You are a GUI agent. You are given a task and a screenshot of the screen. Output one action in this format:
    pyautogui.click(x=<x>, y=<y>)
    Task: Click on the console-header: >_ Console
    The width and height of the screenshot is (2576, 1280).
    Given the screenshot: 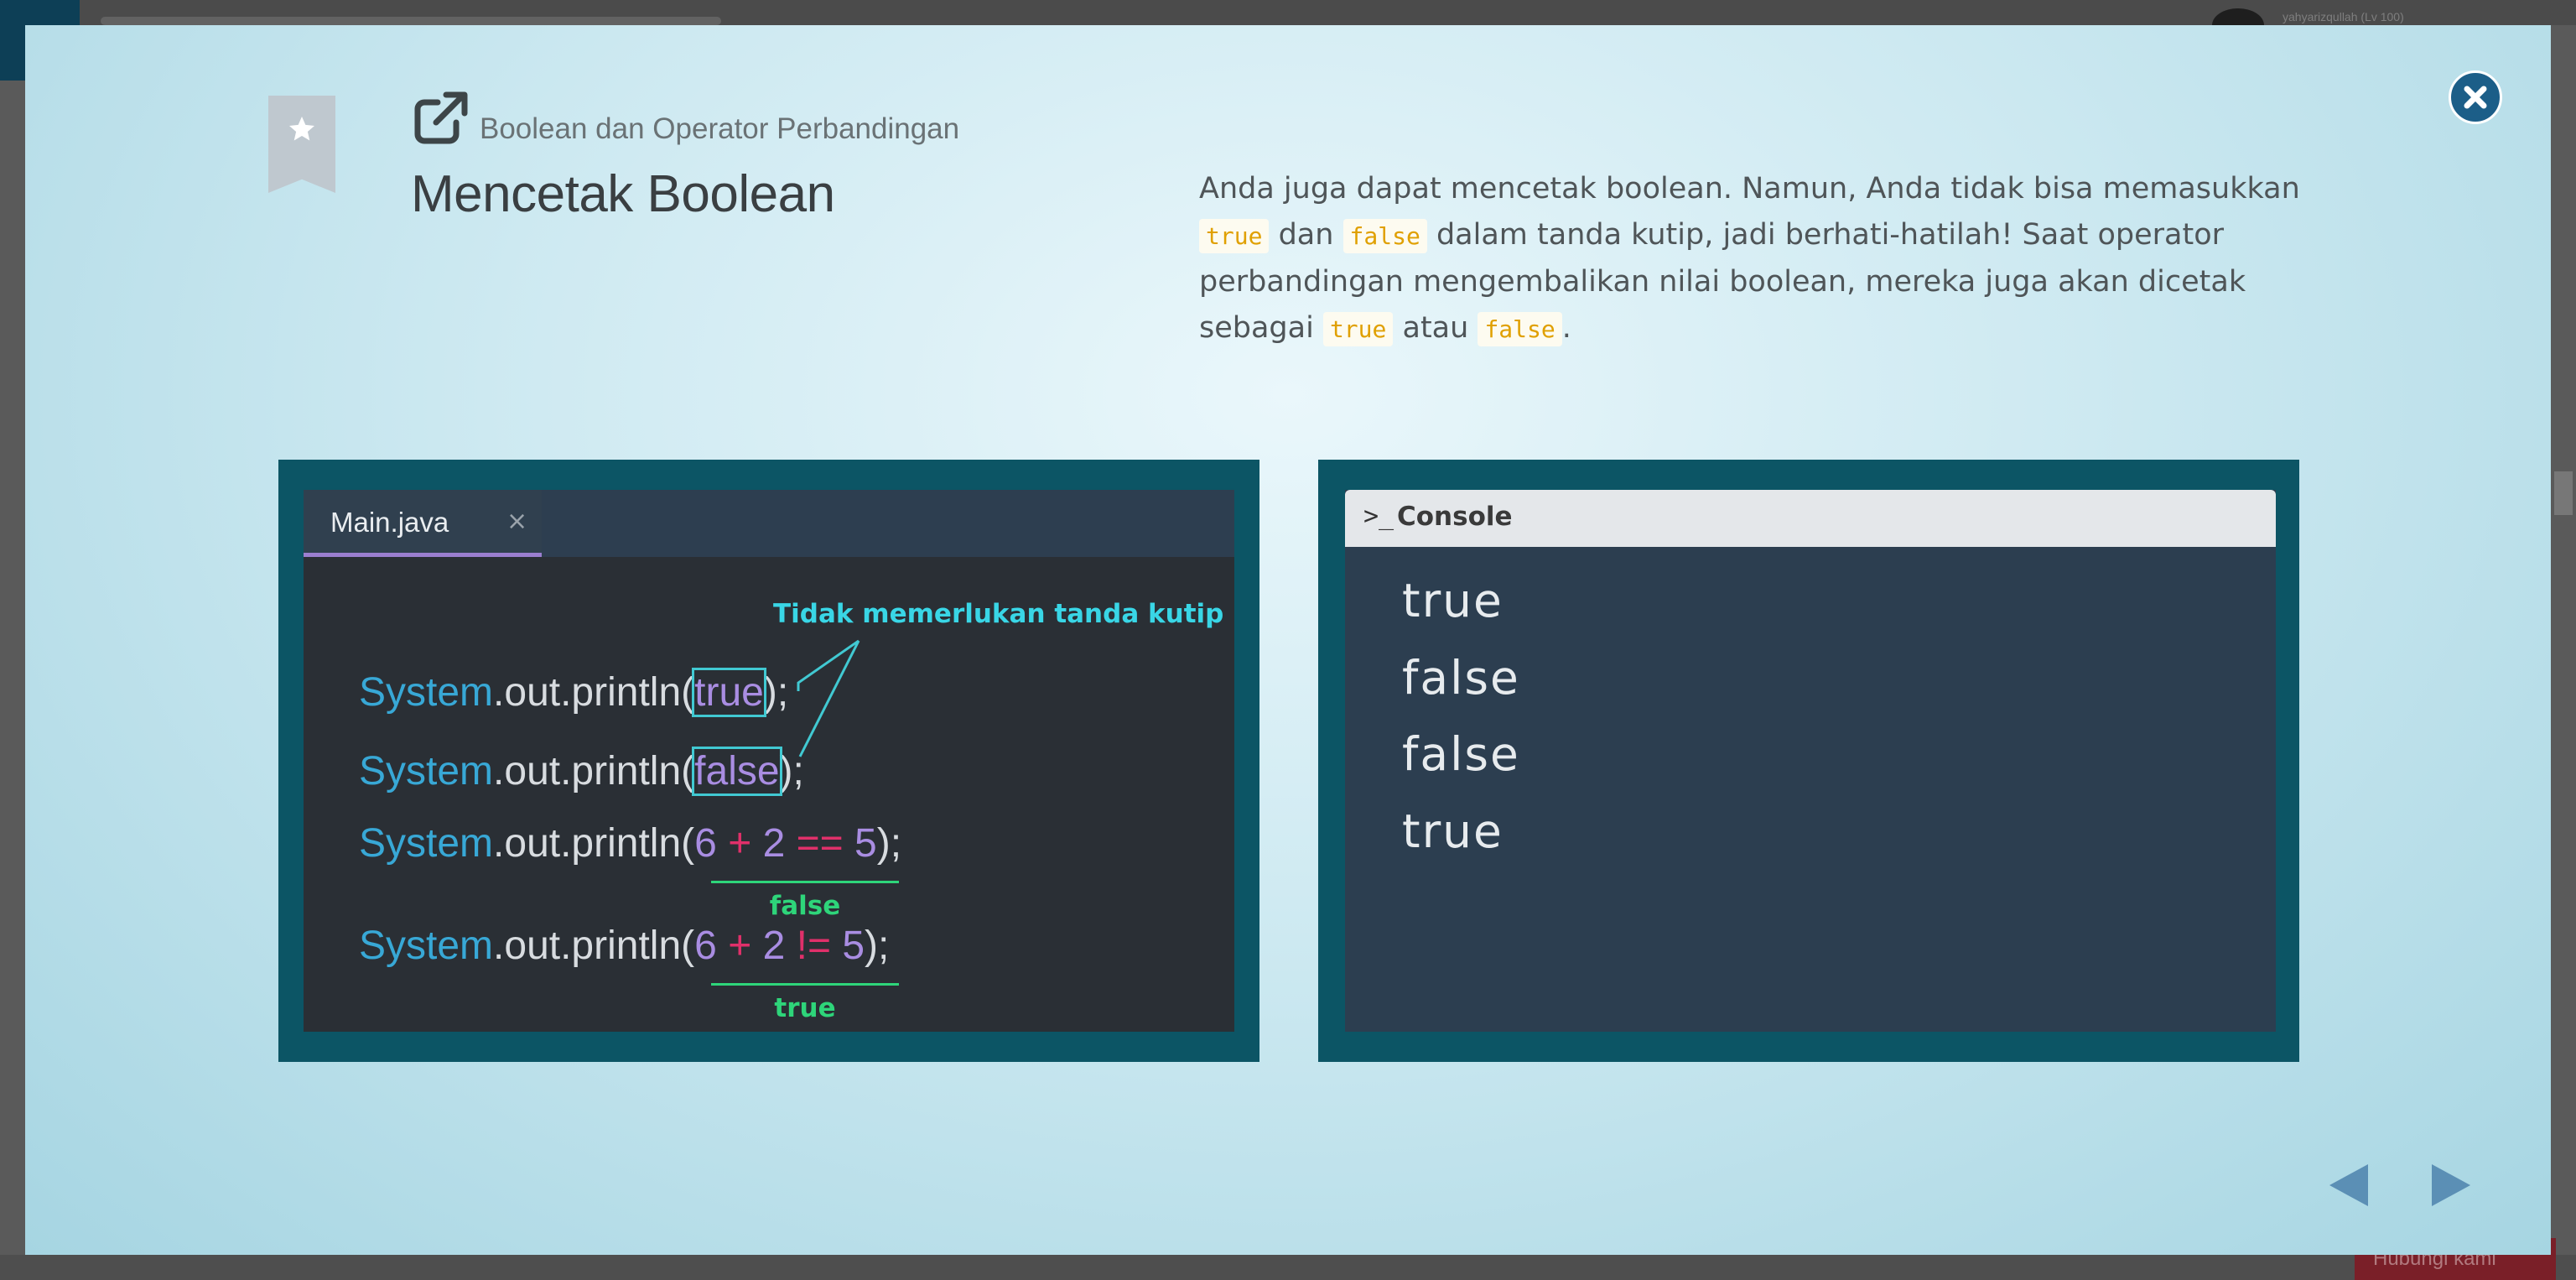 What is the action you would take?
    pyautogui.click(x=1810, y=518)
    